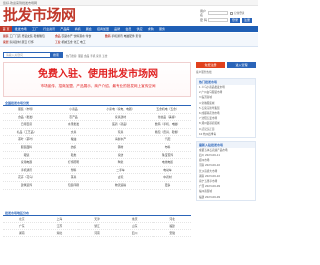 Image resolution: width=320 pixels, height=265 pixels. Describe the element at coordinates (167, 171) in the screenshot. I see `category-link: 电动车` at that location.